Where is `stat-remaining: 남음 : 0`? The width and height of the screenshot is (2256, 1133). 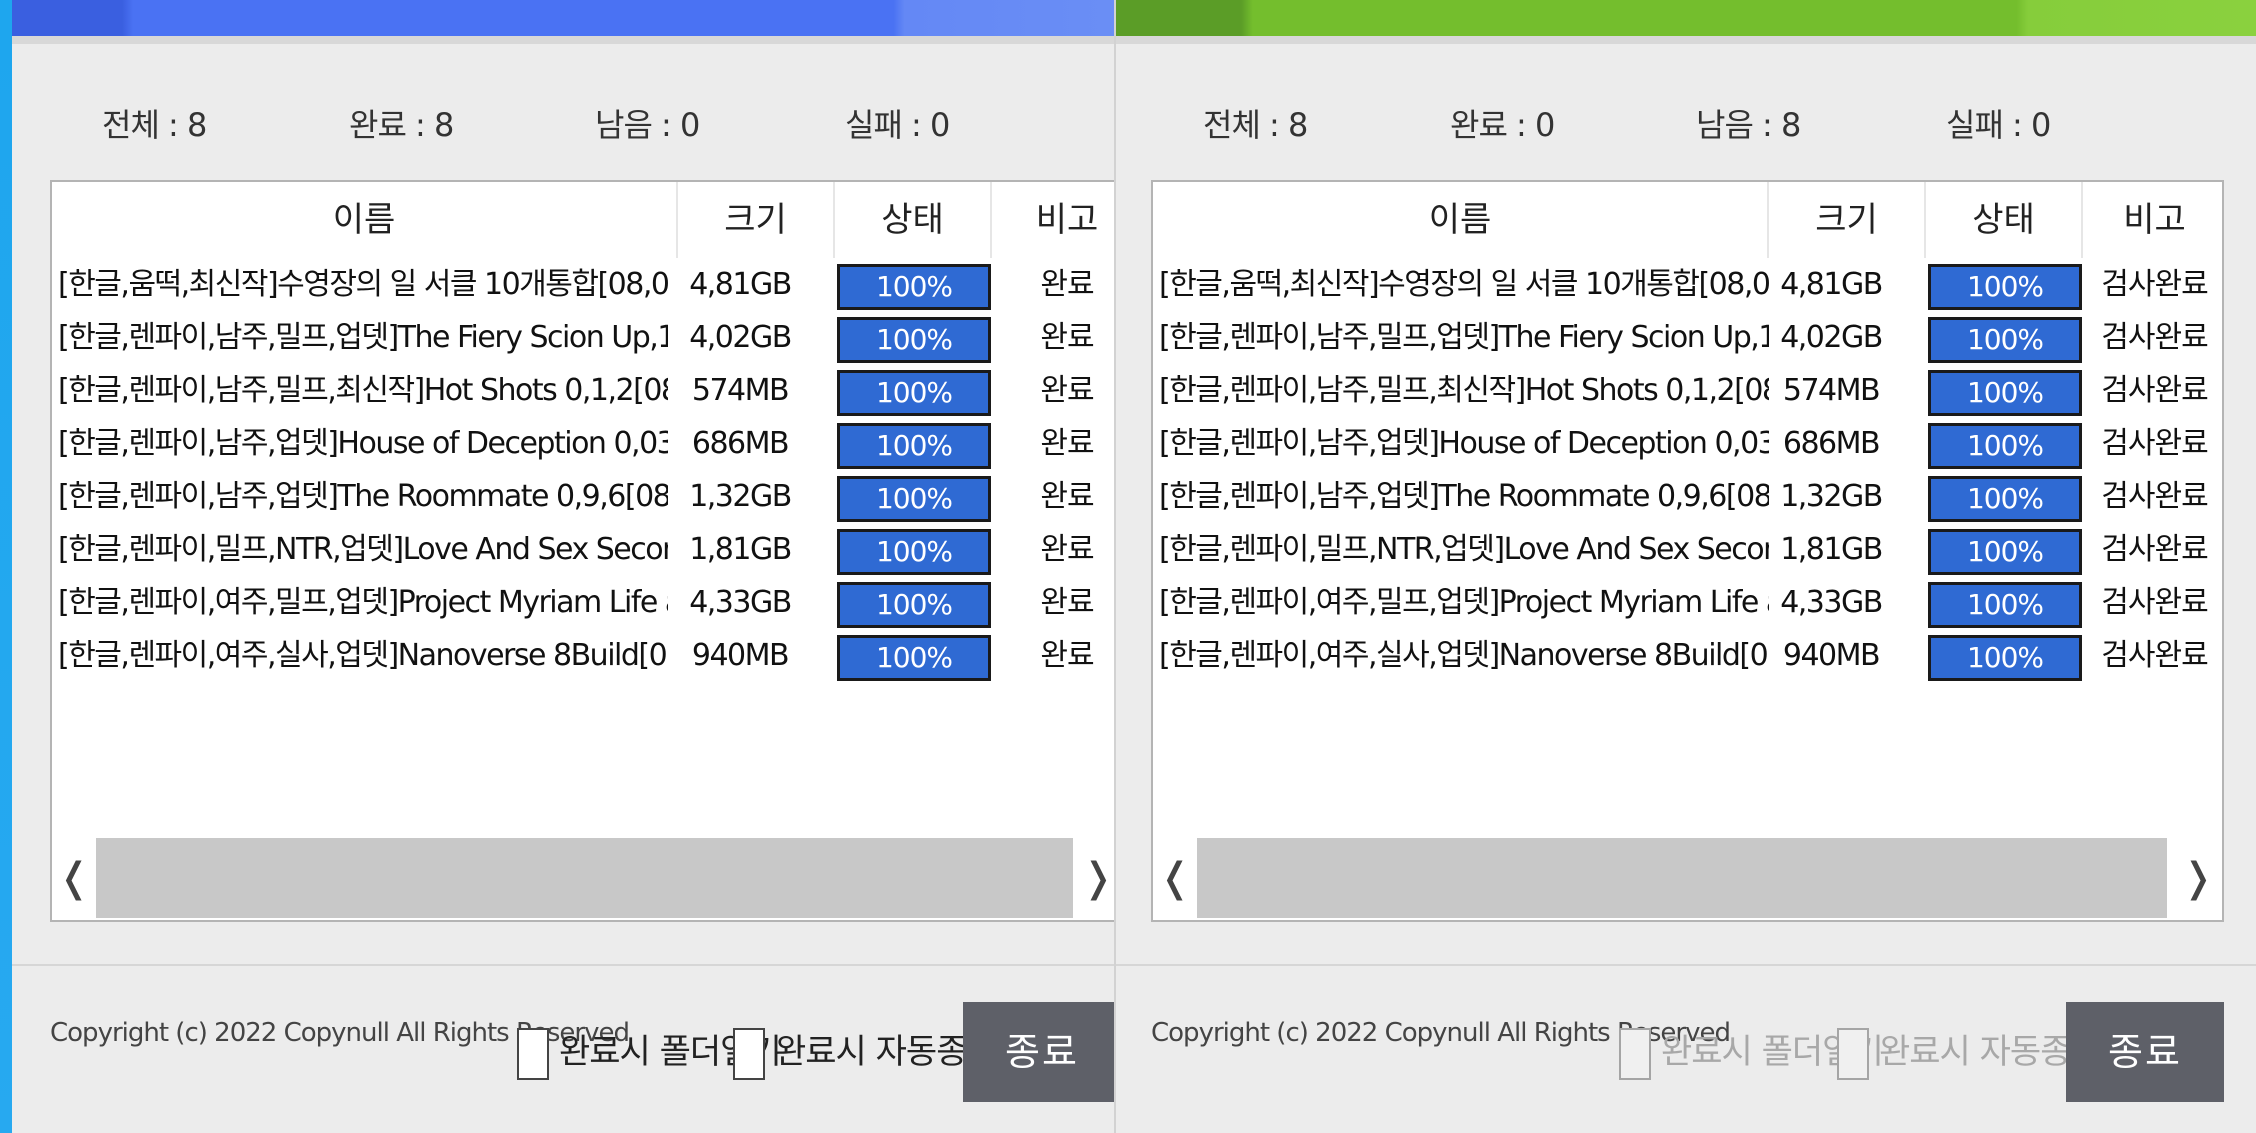
stat-remaining: 남음 : 0 is located at coordinates (647, 125).